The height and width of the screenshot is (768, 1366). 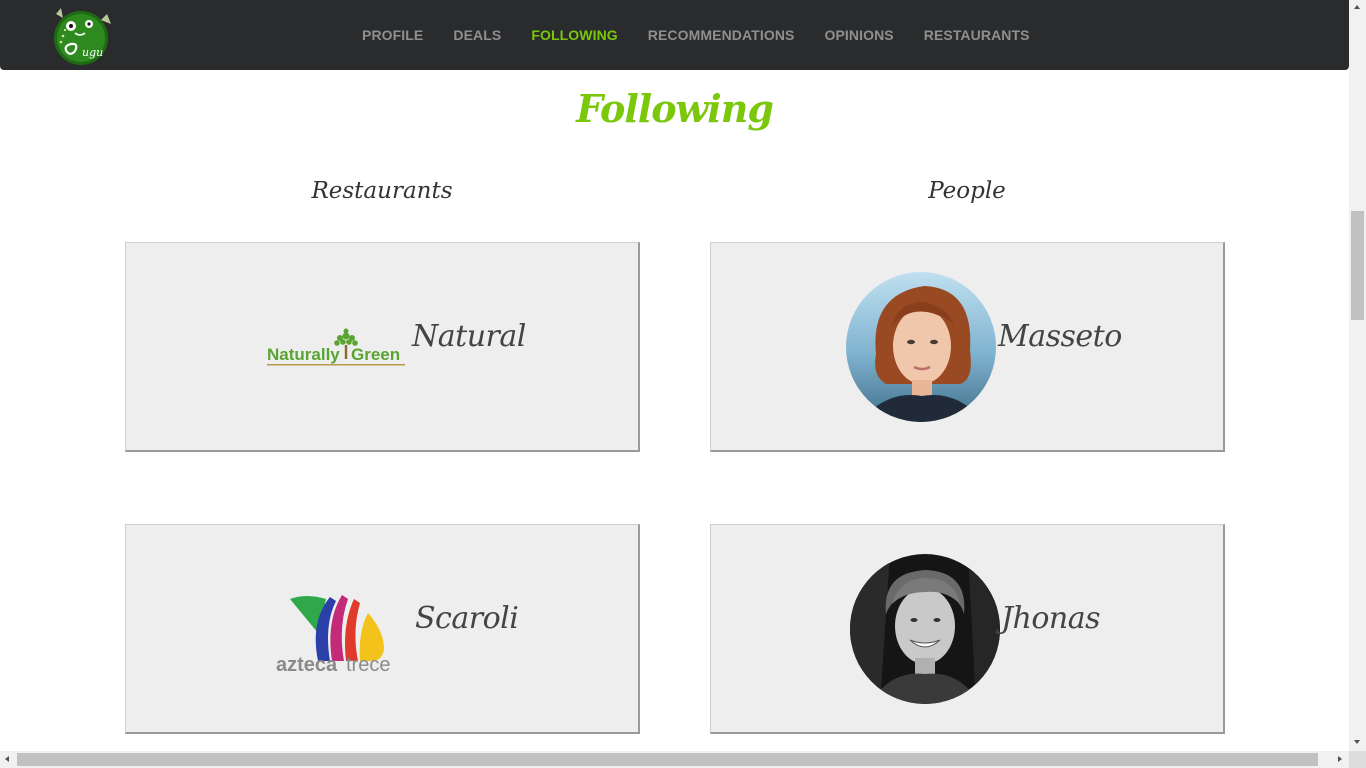 What do you see at coordinates (1357, 759) in the screenshot?
I see `scrollbar-corner` at bounding box center [1357, 759].